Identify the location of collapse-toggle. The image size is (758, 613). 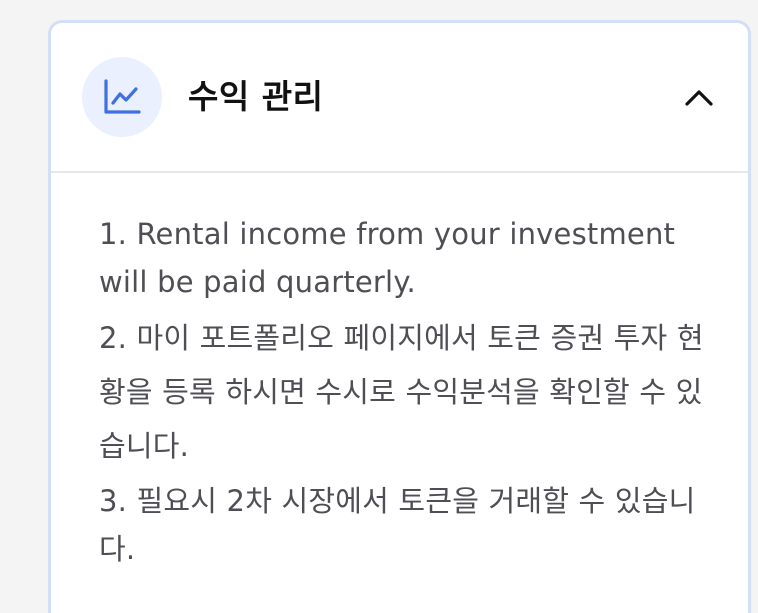
(699, 98).